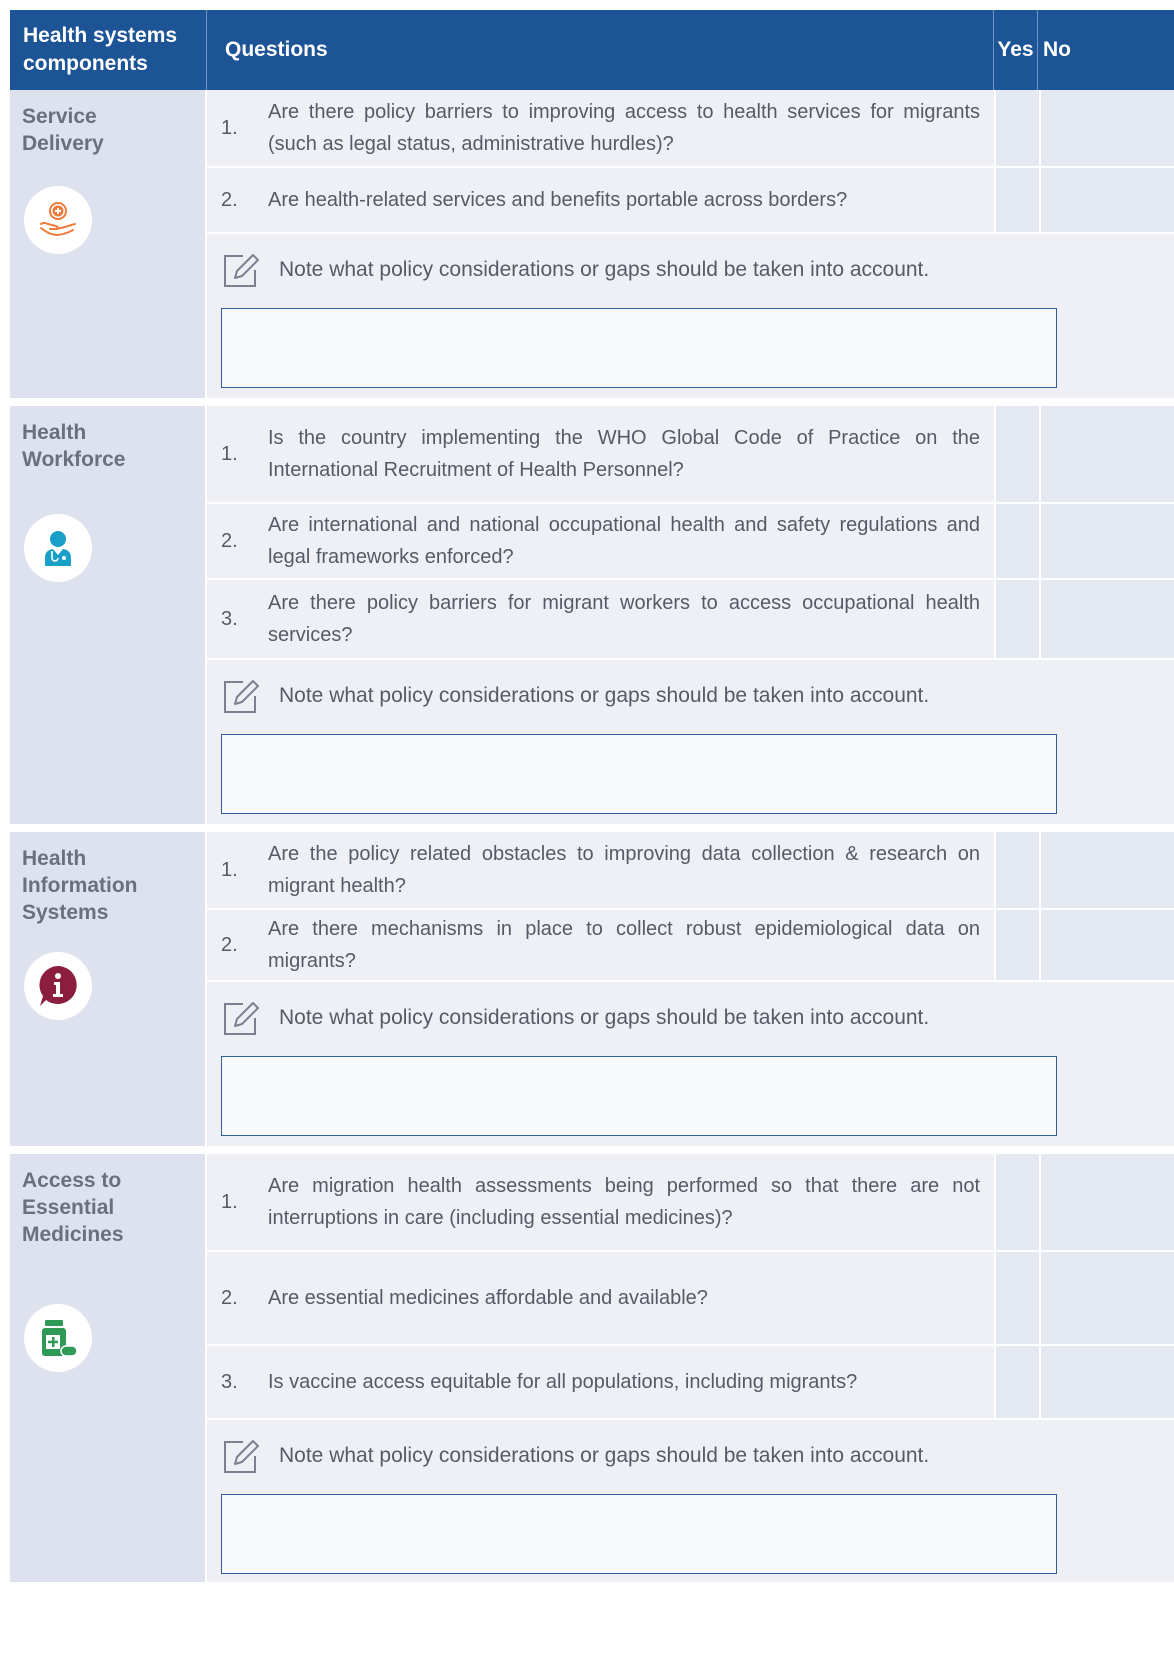 Image resolution: width=1174 pixels, height=1670 pixels. What do you see at coordinates (600, 50) in the screenshot?
I see `header-questions: Questions` at bounding box center [600, 50].